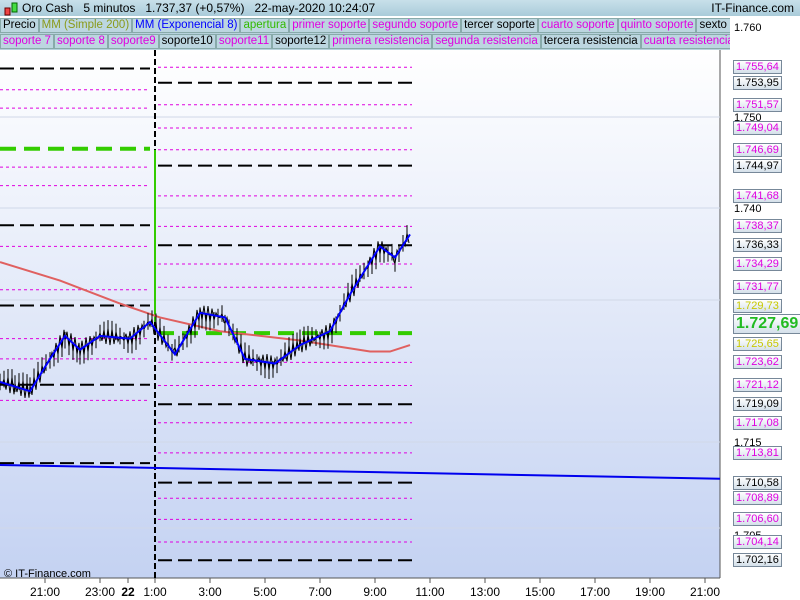 This screenshot has height=600, width=800. Describe the element at coordinates (752, 8) in the screenshot. I see `brand: IT-Finance.com` at that location.